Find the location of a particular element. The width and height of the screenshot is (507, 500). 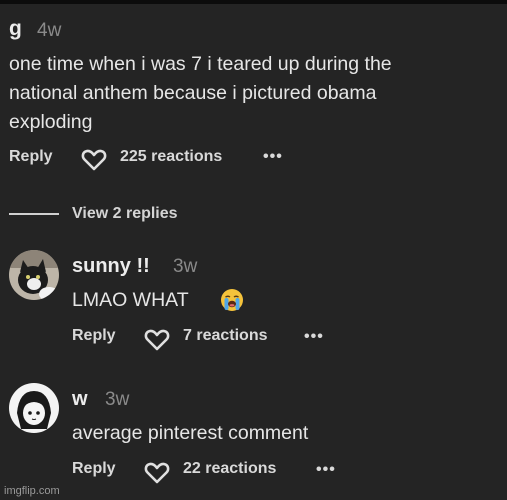

reply-username: sunny !! is located at coordinates (111, 266).